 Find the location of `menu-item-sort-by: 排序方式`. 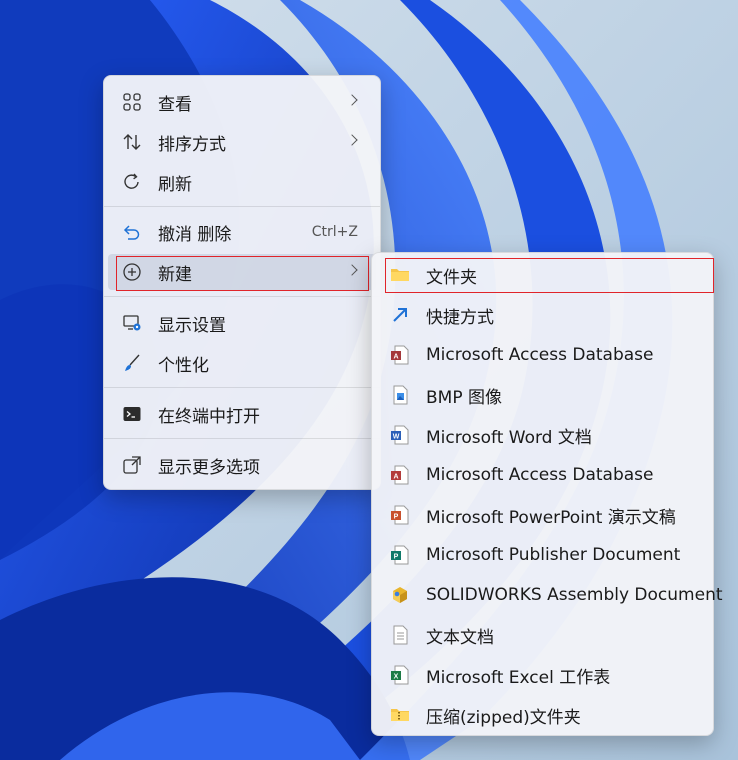

menu-item-sort-by: 排序方式 is located at coordinates (242, 142).